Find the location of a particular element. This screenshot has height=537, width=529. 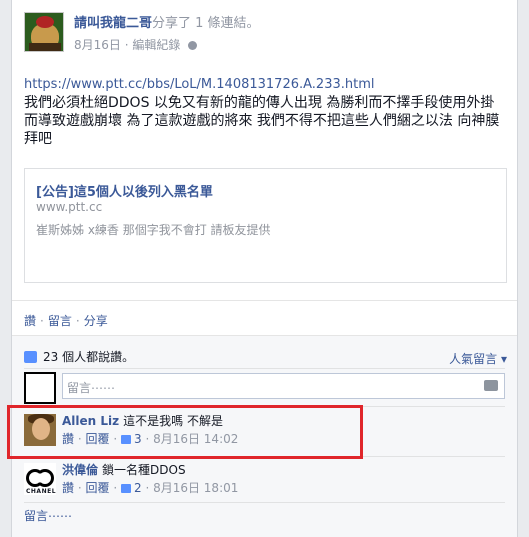

comment-input: 留言⋯⋯ is located at coordinates (283, 386).